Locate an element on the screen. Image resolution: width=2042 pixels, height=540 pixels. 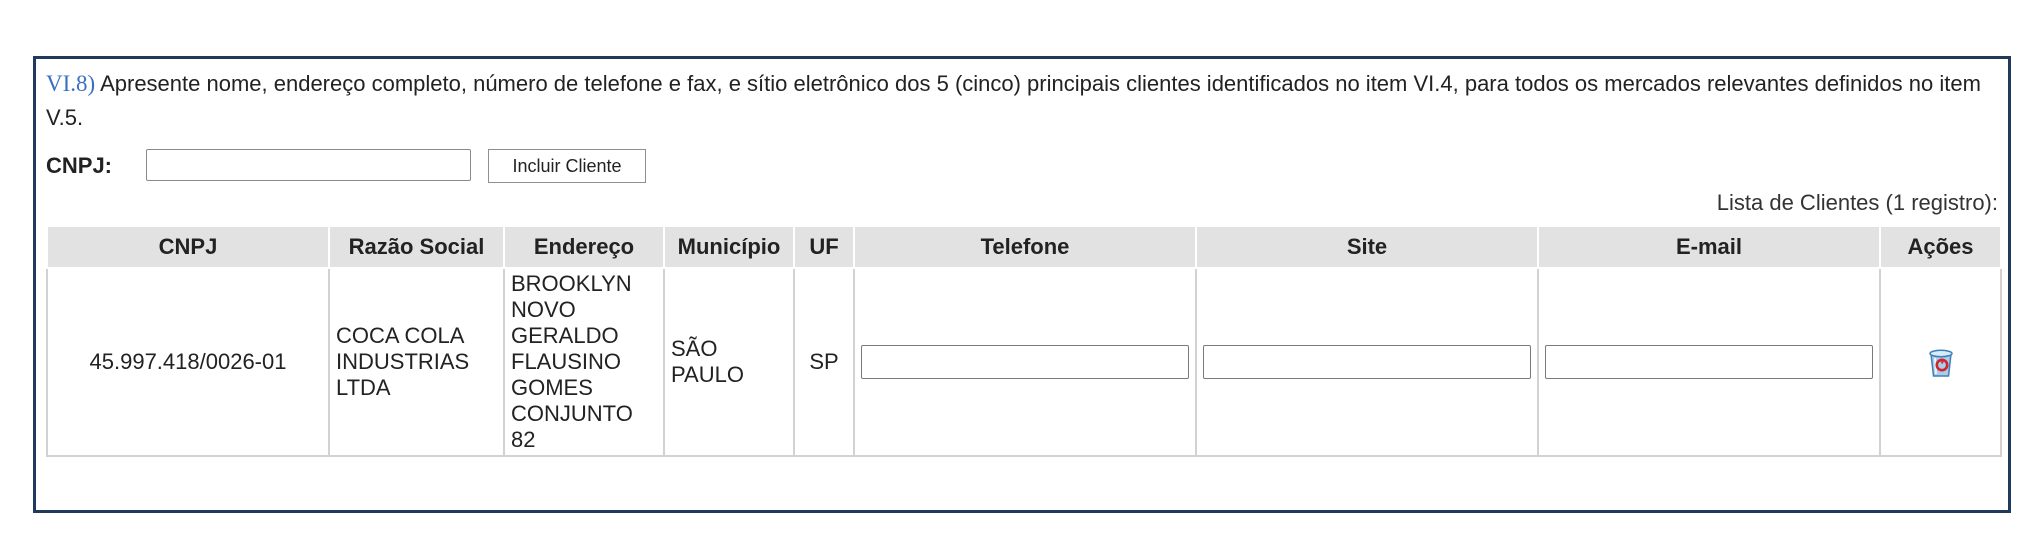
cnpj-input is located at coordinates (308, 165).